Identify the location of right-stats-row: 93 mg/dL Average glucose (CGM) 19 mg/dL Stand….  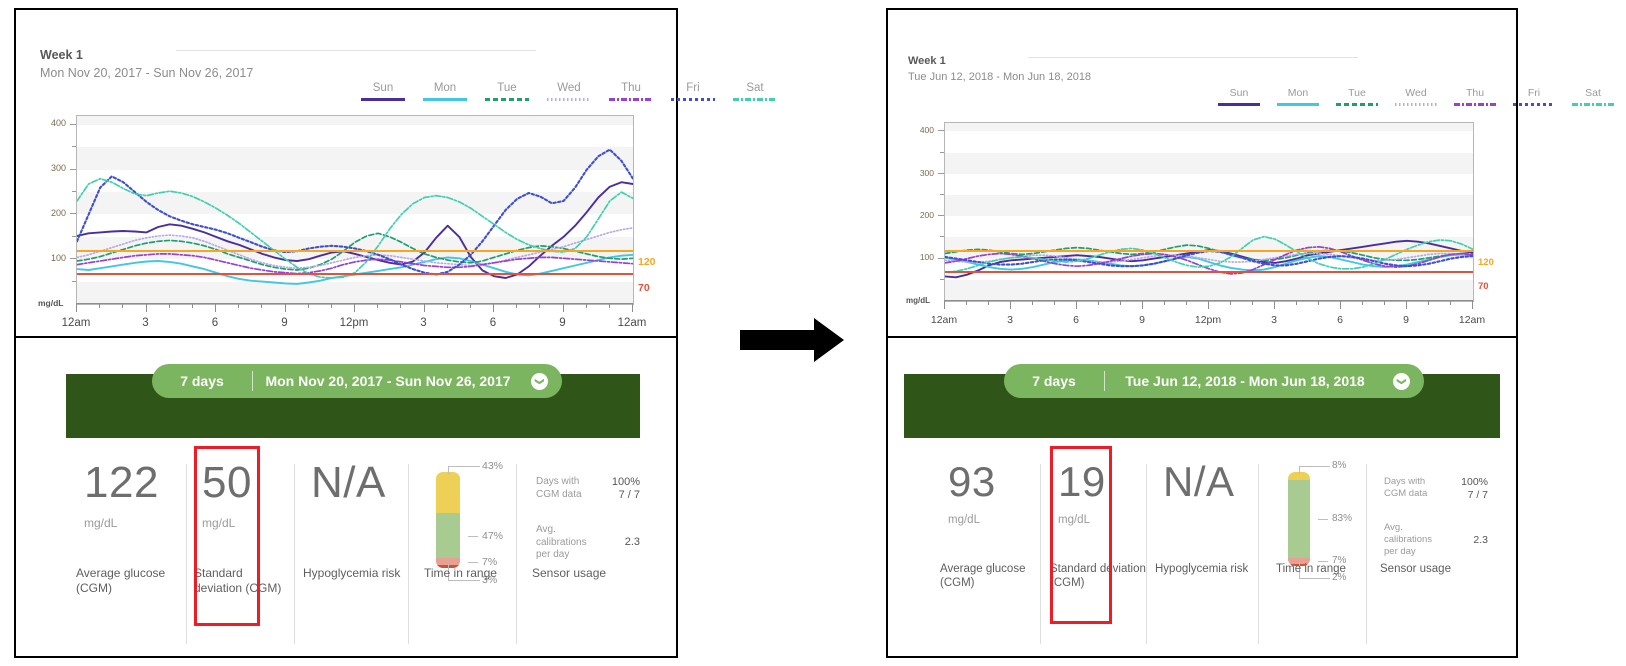
(1202, 550).